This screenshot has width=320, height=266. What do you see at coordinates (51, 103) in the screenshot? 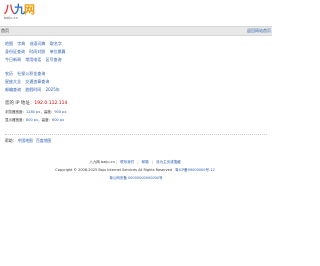
I see `ip-value: 192.0.112.114` at bounding box center [51, 103].